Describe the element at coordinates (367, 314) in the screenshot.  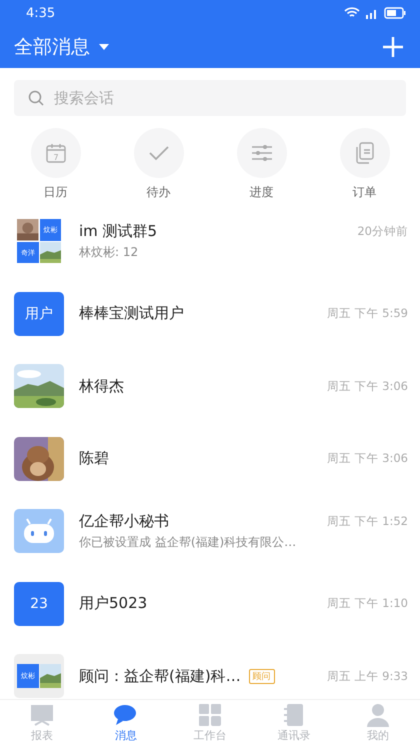
I see `message-time: 周五 下午 5:59` at that location.